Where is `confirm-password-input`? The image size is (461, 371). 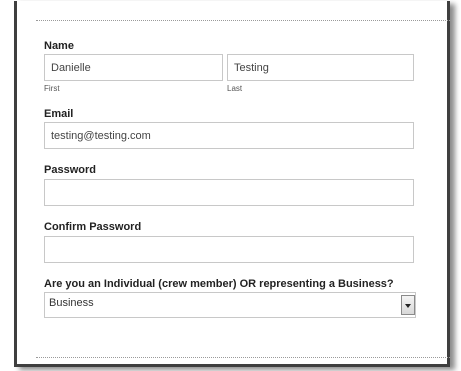 confirm-password-input is located at coordinates (229, 249).